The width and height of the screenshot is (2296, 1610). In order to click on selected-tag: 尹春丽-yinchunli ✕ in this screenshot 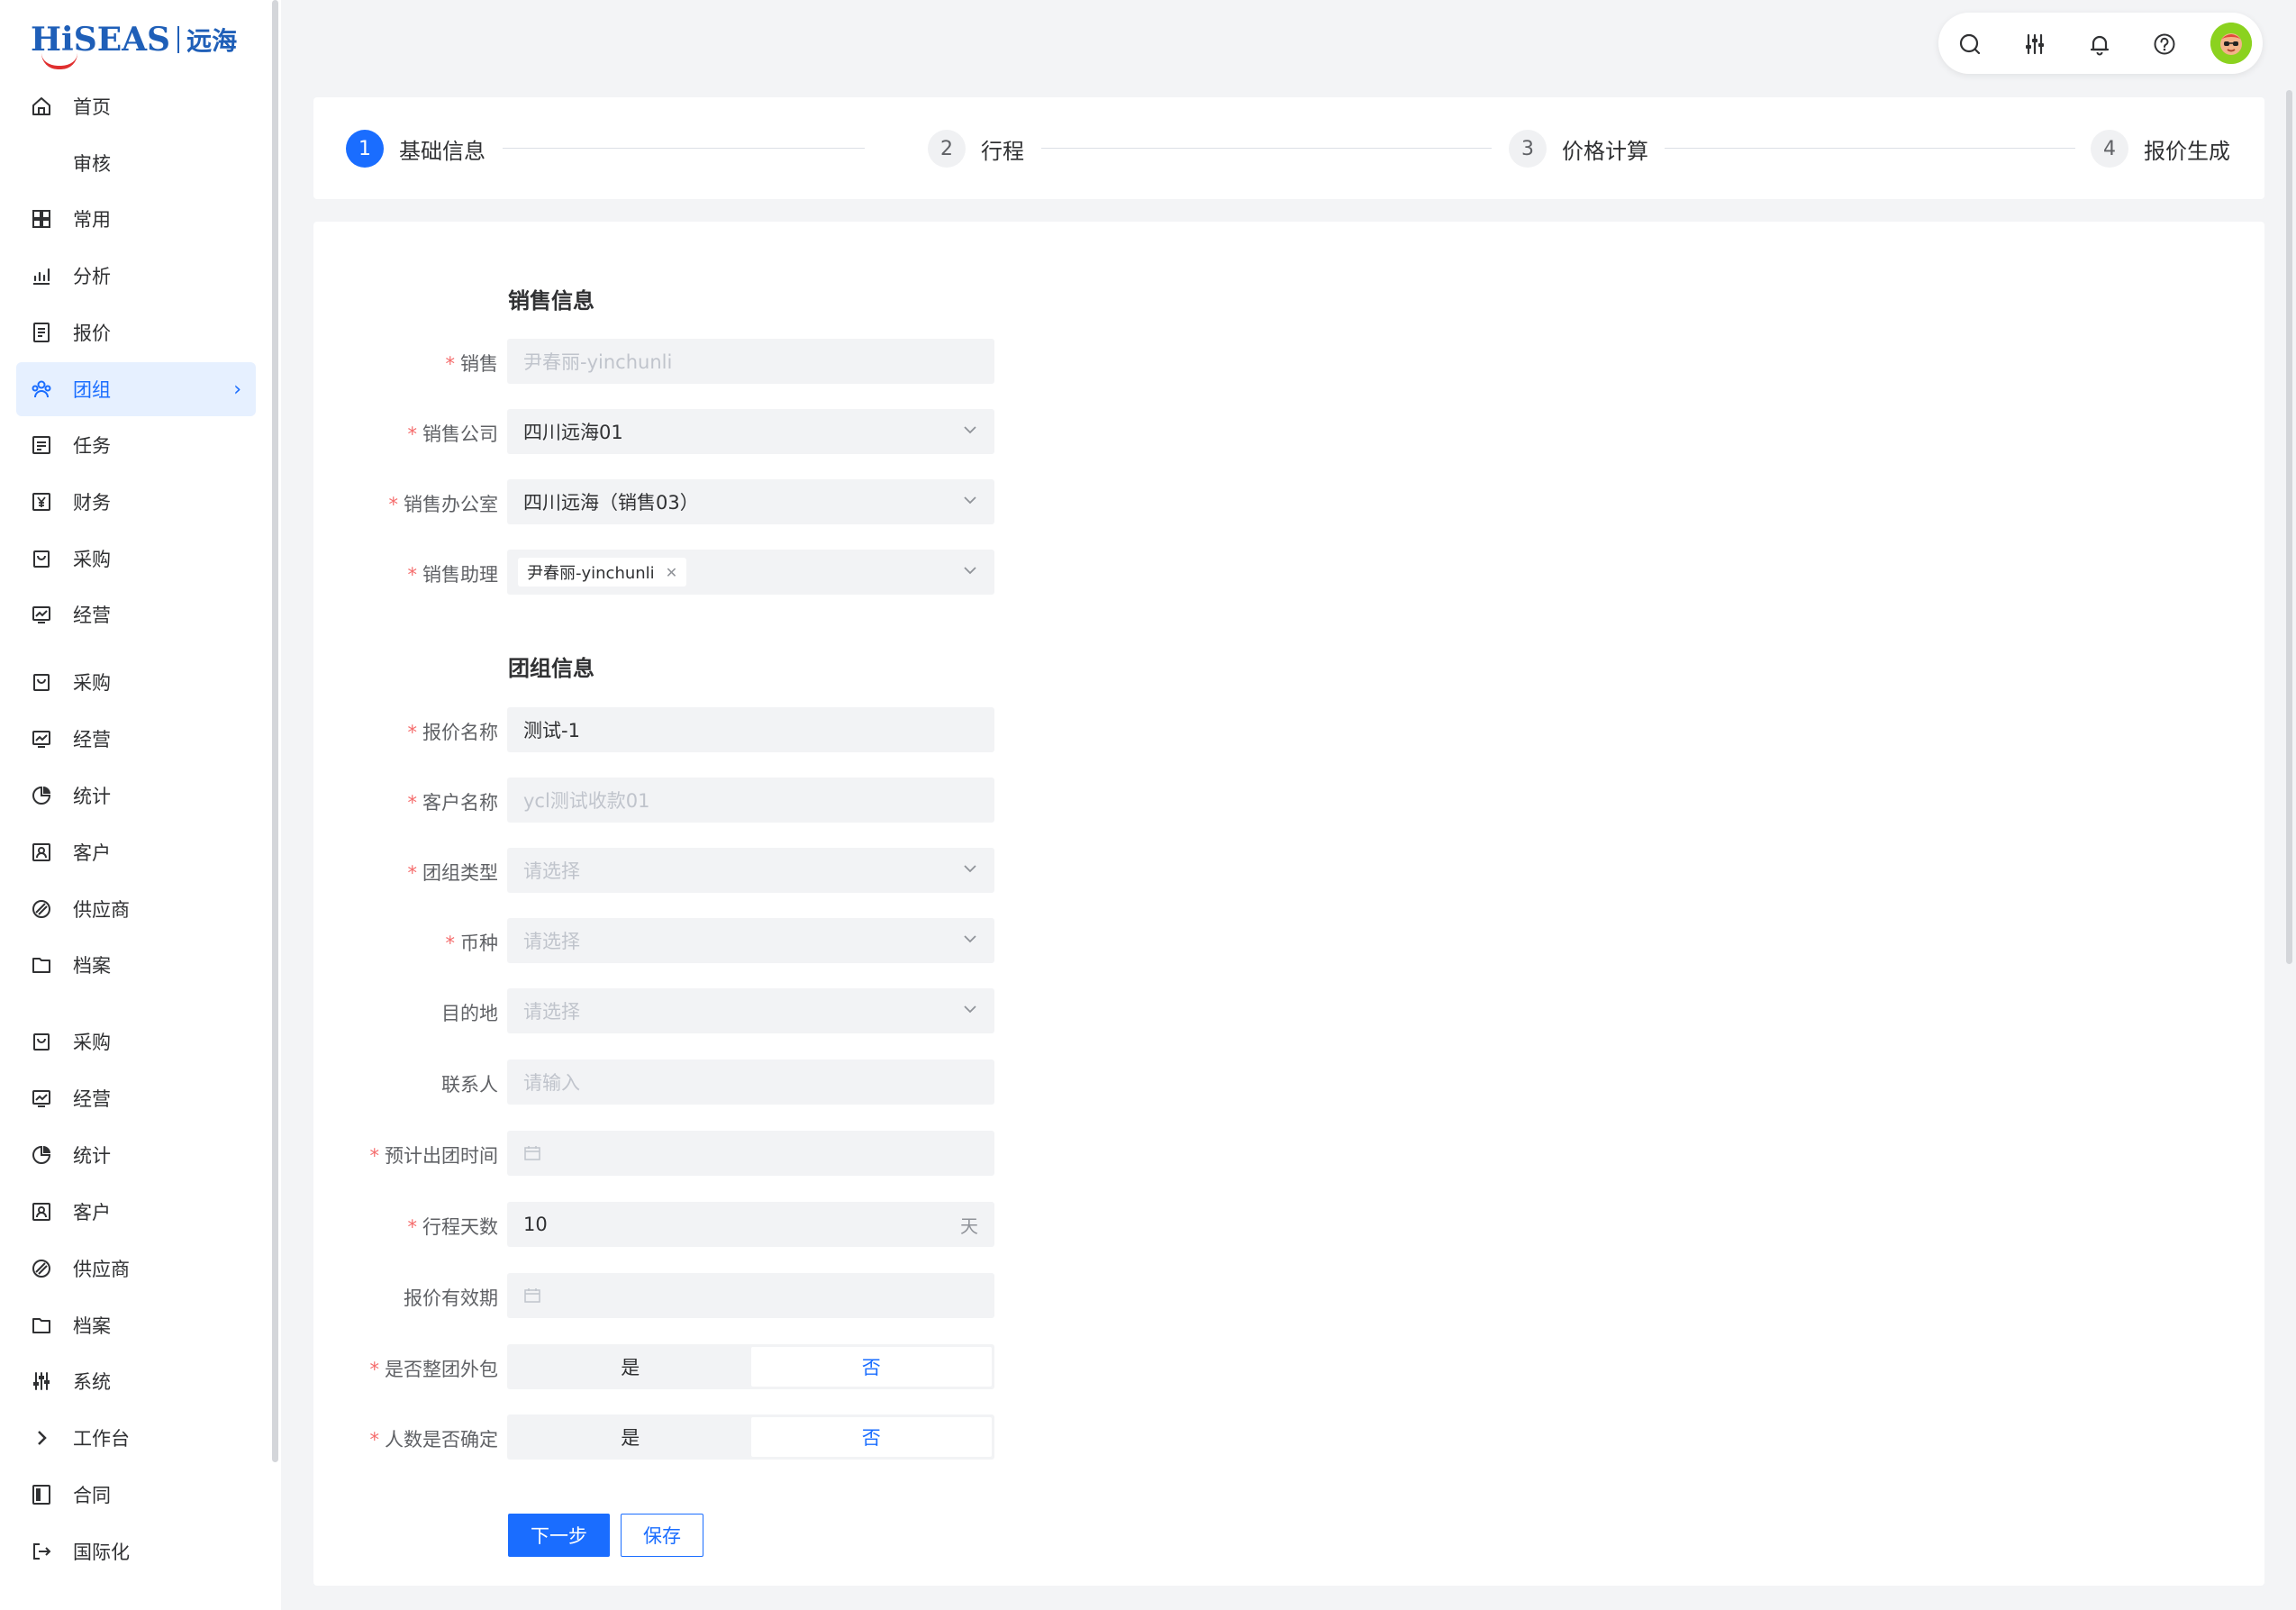, I will do `click(602, 572)`.